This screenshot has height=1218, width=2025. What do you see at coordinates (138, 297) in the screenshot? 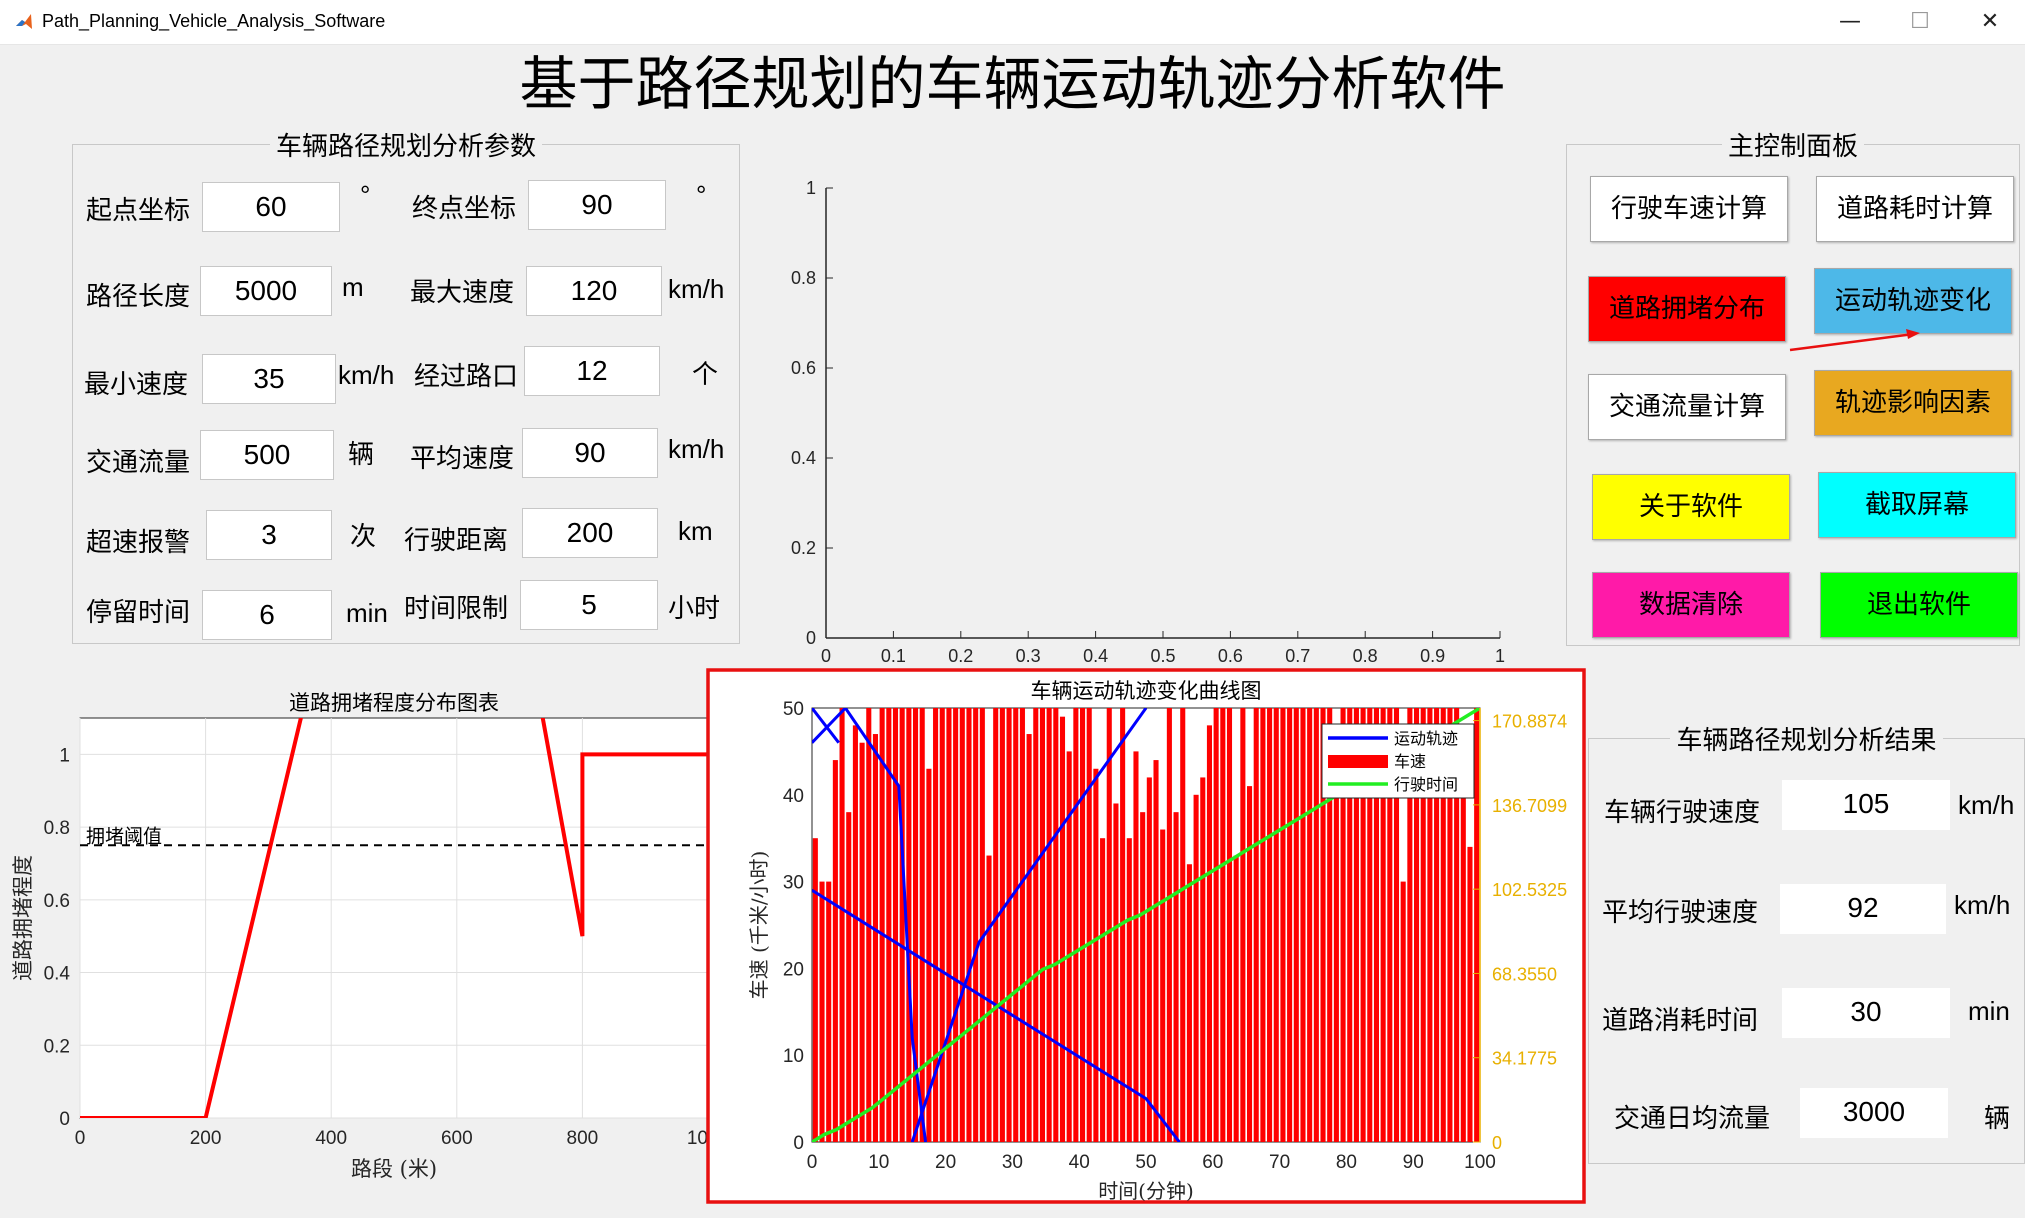
I see `path-length-label: 路径长度` at bounding box center [138, 297].